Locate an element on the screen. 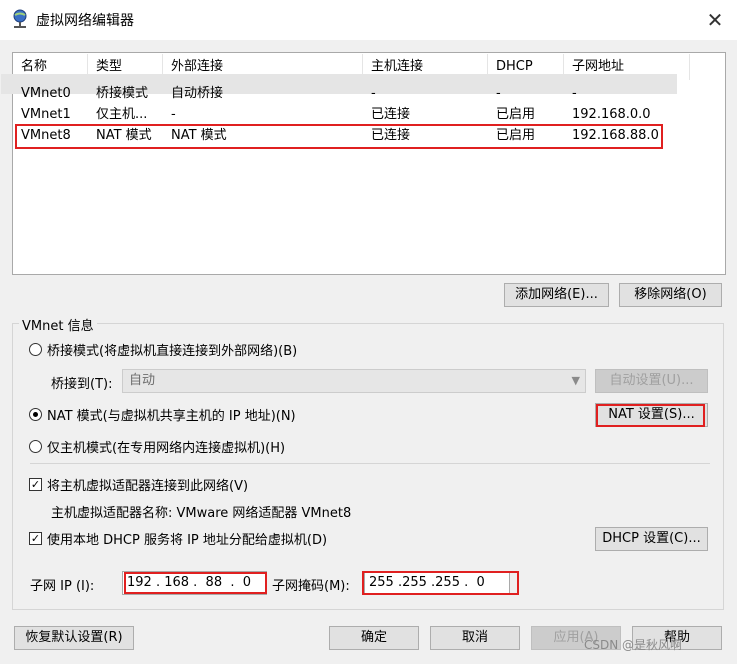  divider is located at coordinates (370, 463).